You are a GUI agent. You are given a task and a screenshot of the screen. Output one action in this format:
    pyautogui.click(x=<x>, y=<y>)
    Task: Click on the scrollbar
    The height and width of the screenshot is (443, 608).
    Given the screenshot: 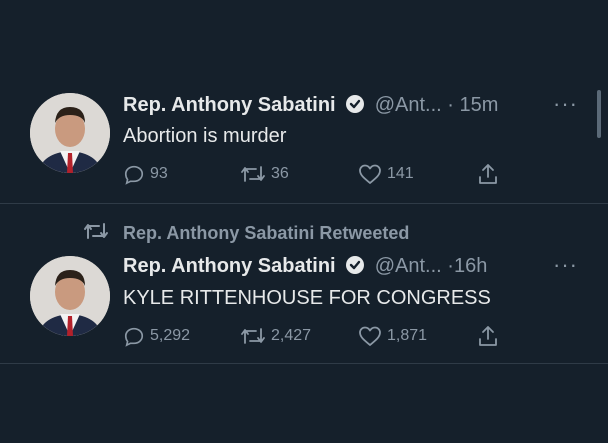 What is the action you would take?
    pyautogui.click(x=599, y=114)
    